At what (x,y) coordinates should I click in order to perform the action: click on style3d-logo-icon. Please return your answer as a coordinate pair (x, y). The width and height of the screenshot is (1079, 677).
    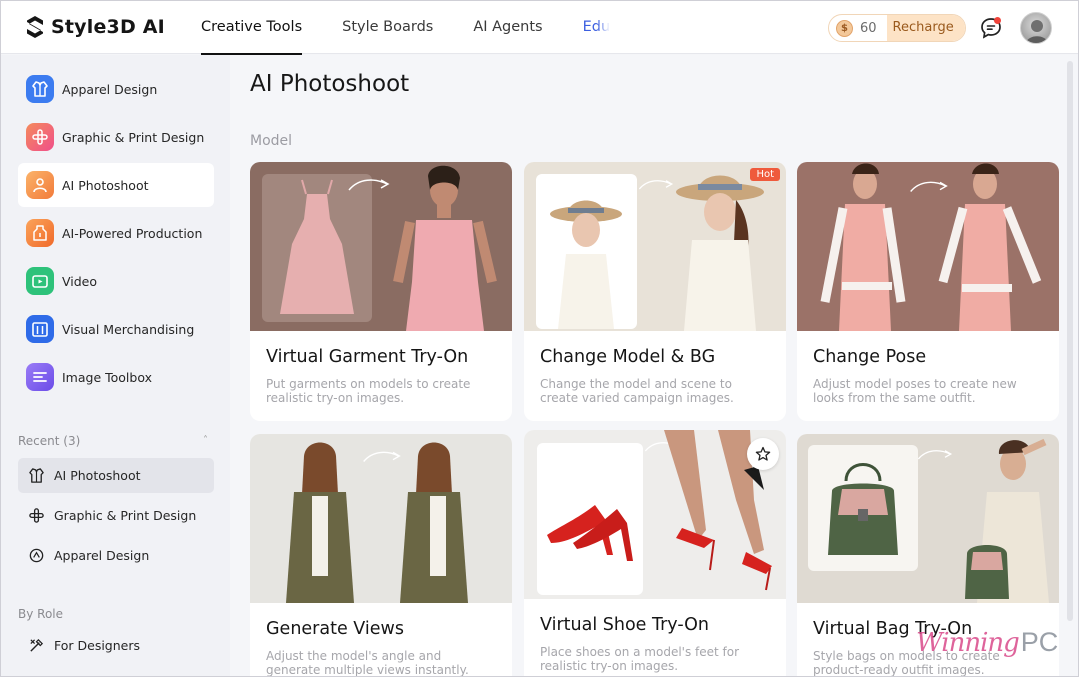
    Looking at the image, I should click on (35, 27).